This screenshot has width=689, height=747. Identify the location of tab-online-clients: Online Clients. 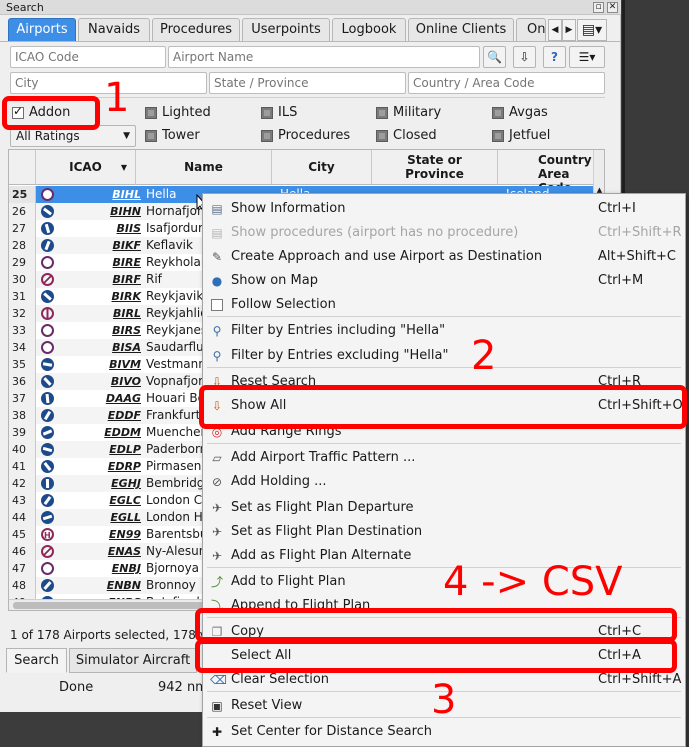
(461, 30).